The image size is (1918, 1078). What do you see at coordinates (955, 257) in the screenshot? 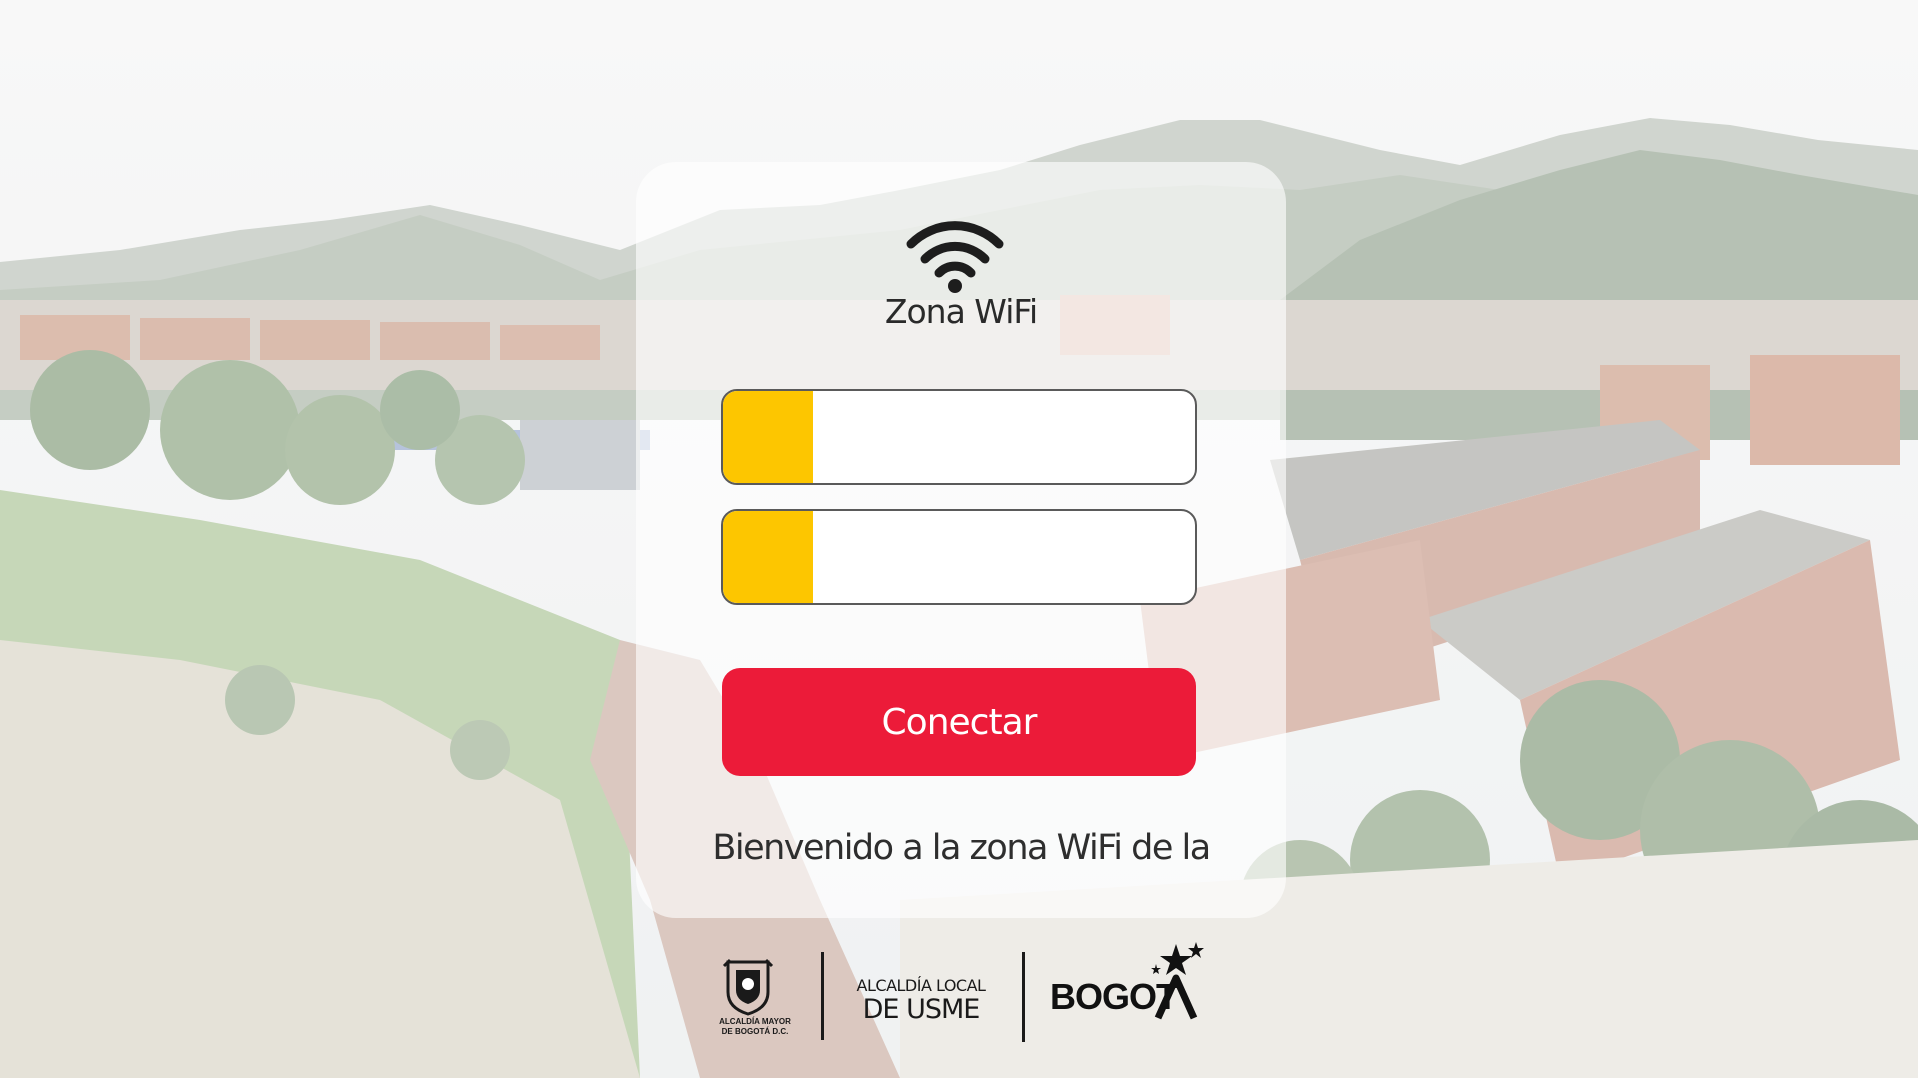
I see `wifi-icon` at bounding box center [955, 257].